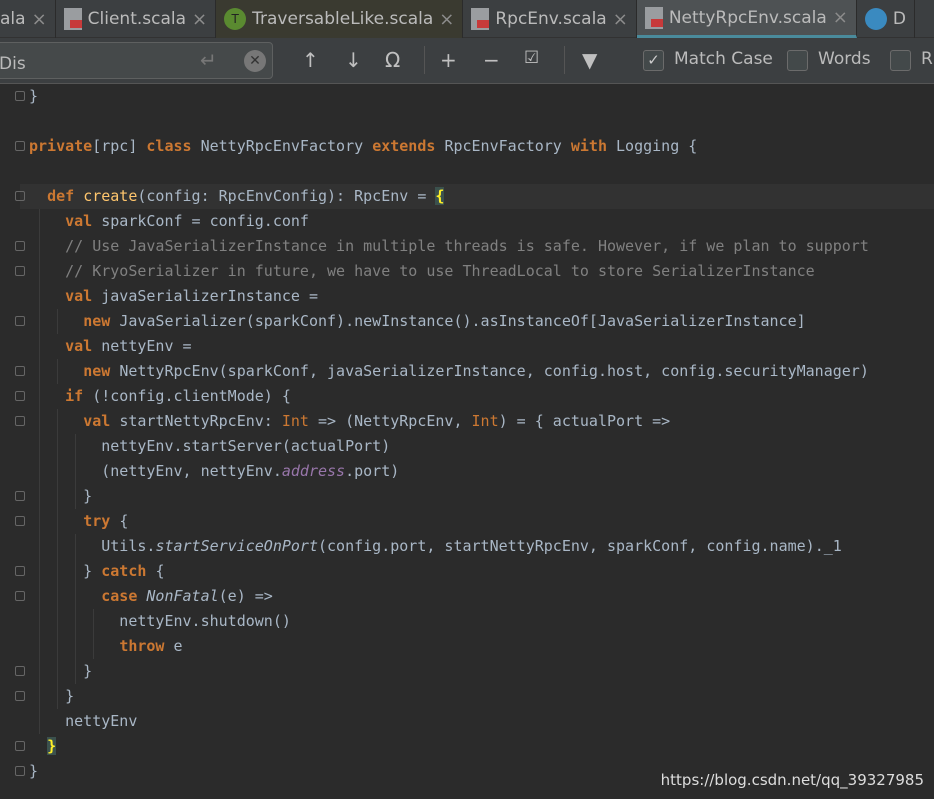 The width and height of the screenshot is (934, 799). What do you see at coordinates (797, 60) in the screenshot?
I see `words-checkbox` at bounding box center [797, 60].